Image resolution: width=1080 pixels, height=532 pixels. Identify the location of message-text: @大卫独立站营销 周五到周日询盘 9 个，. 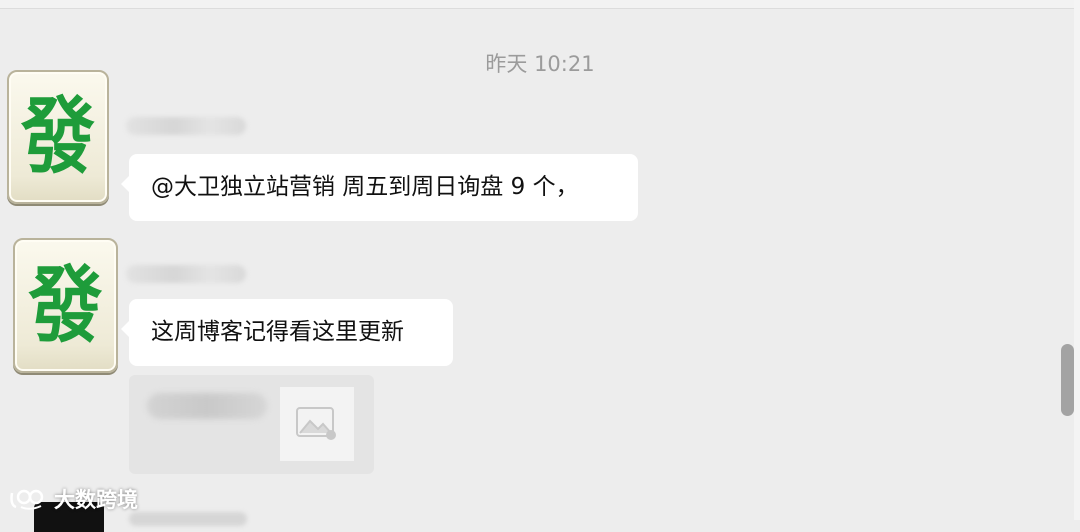
(365, 187).